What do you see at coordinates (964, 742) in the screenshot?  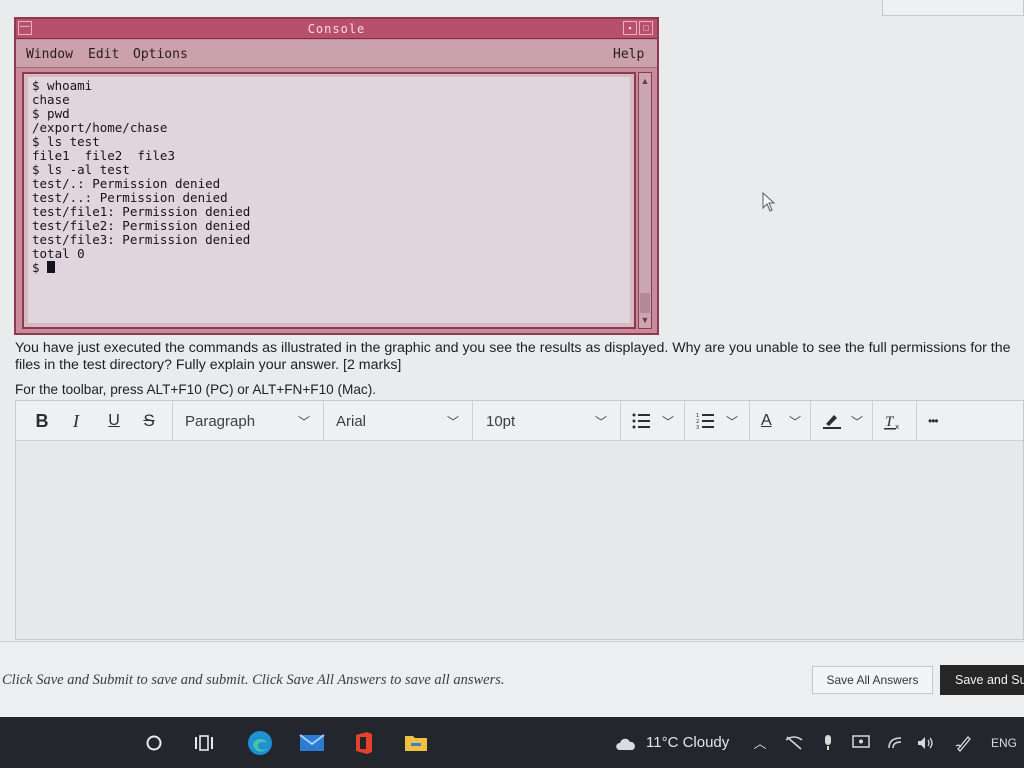 I see `pen-icon` at bounding box center [964, 742].